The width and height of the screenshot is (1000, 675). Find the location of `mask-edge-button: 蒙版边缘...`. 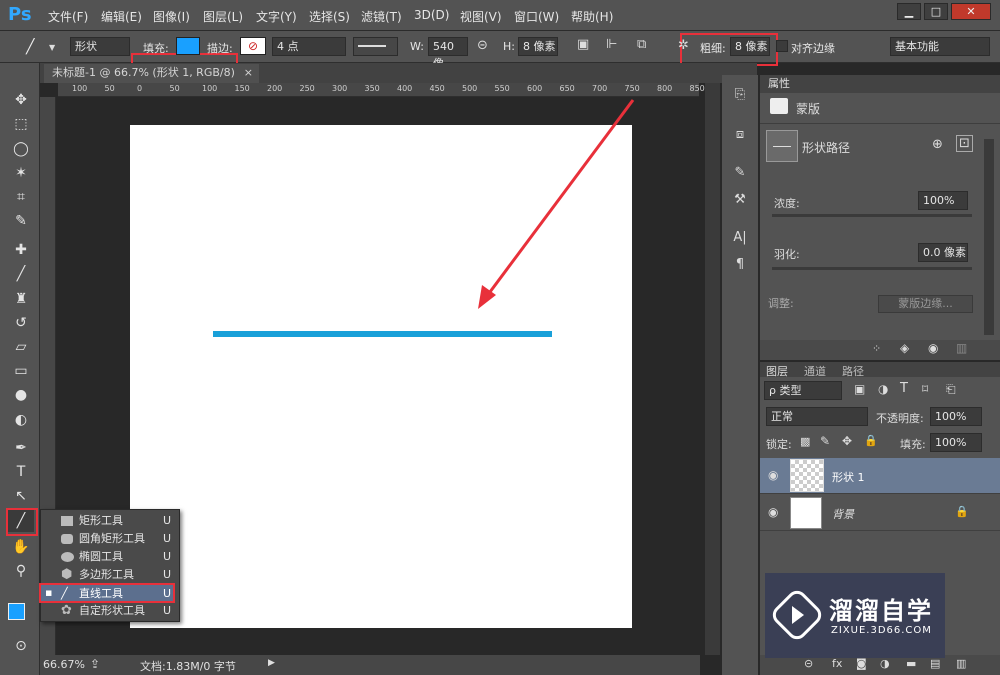

mask-edge-button: 蒙版边缘... is located at coordinates (925, 304).